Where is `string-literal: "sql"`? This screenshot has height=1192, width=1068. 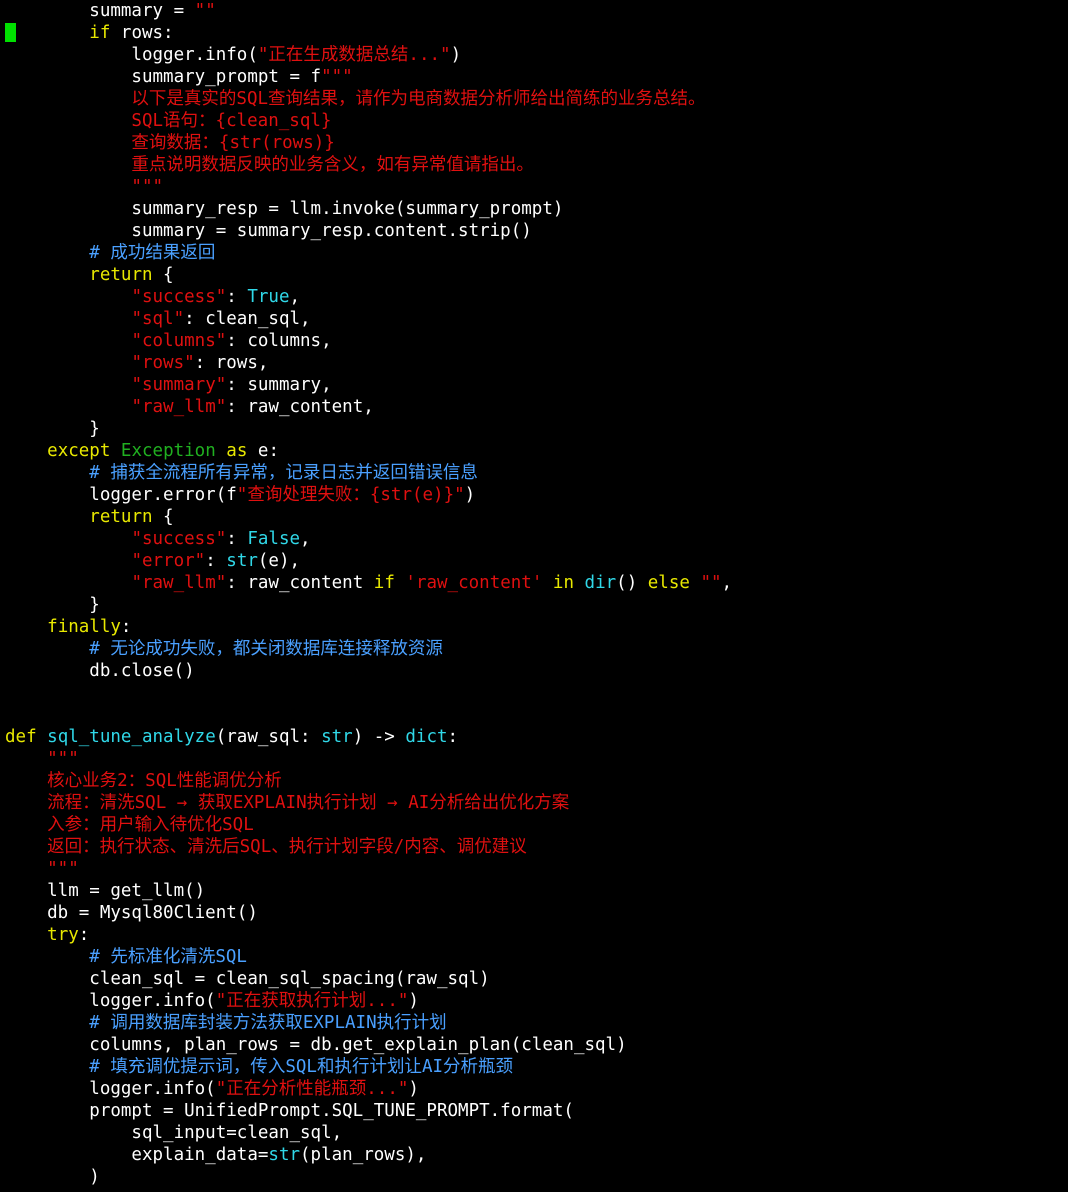 string-literal: "sql" is located at coordinates (158, 319).